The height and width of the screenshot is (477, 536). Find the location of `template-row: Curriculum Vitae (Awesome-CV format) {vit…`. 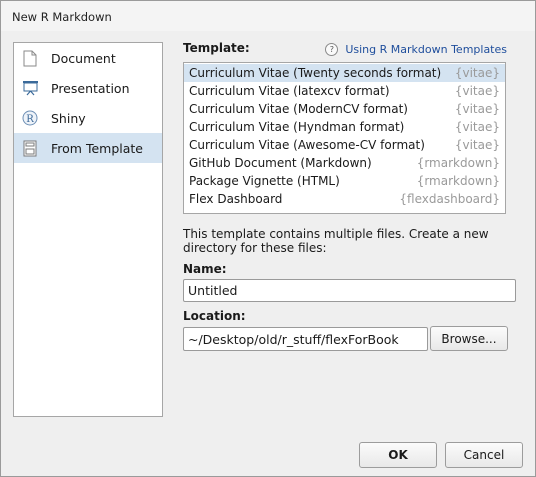

template-row: Curriculum Vitae (Awesome-CV format) {vit… is located at coordinates (344, 145).